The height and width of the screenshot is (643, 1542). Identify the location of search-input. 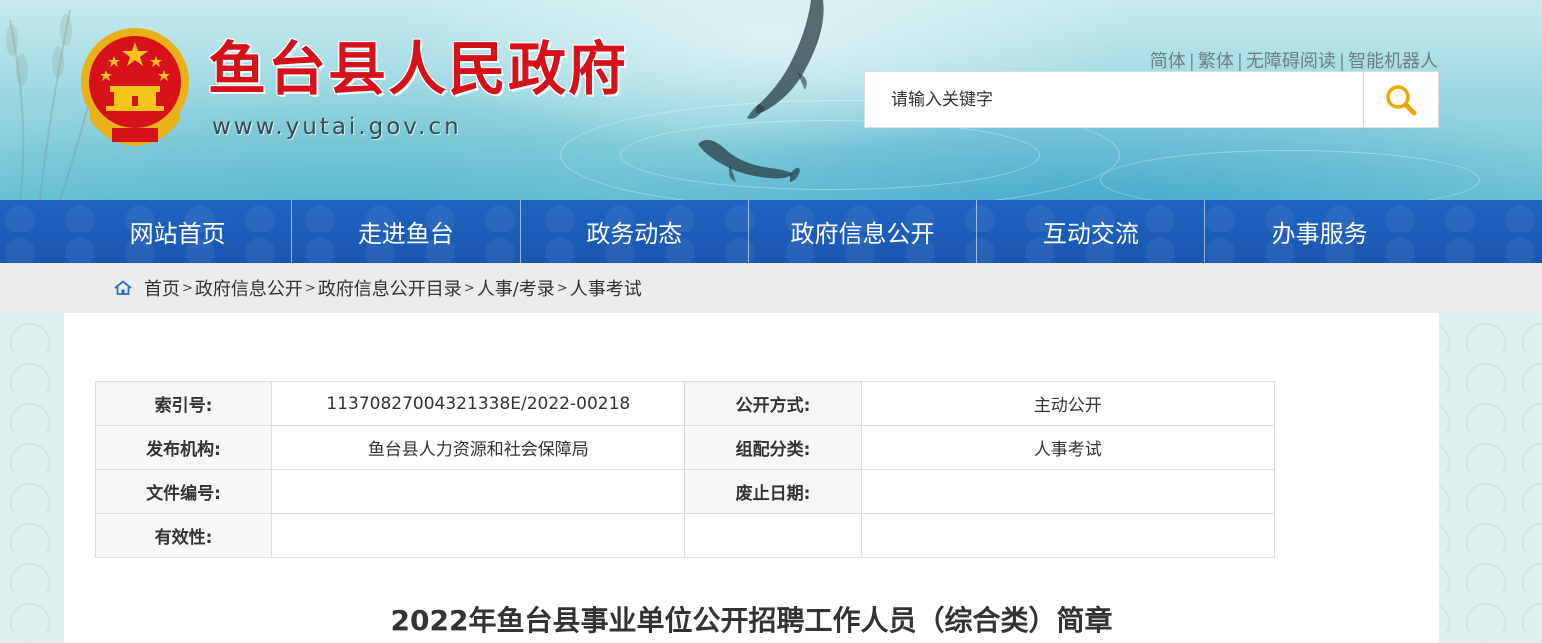
(1114, 99).